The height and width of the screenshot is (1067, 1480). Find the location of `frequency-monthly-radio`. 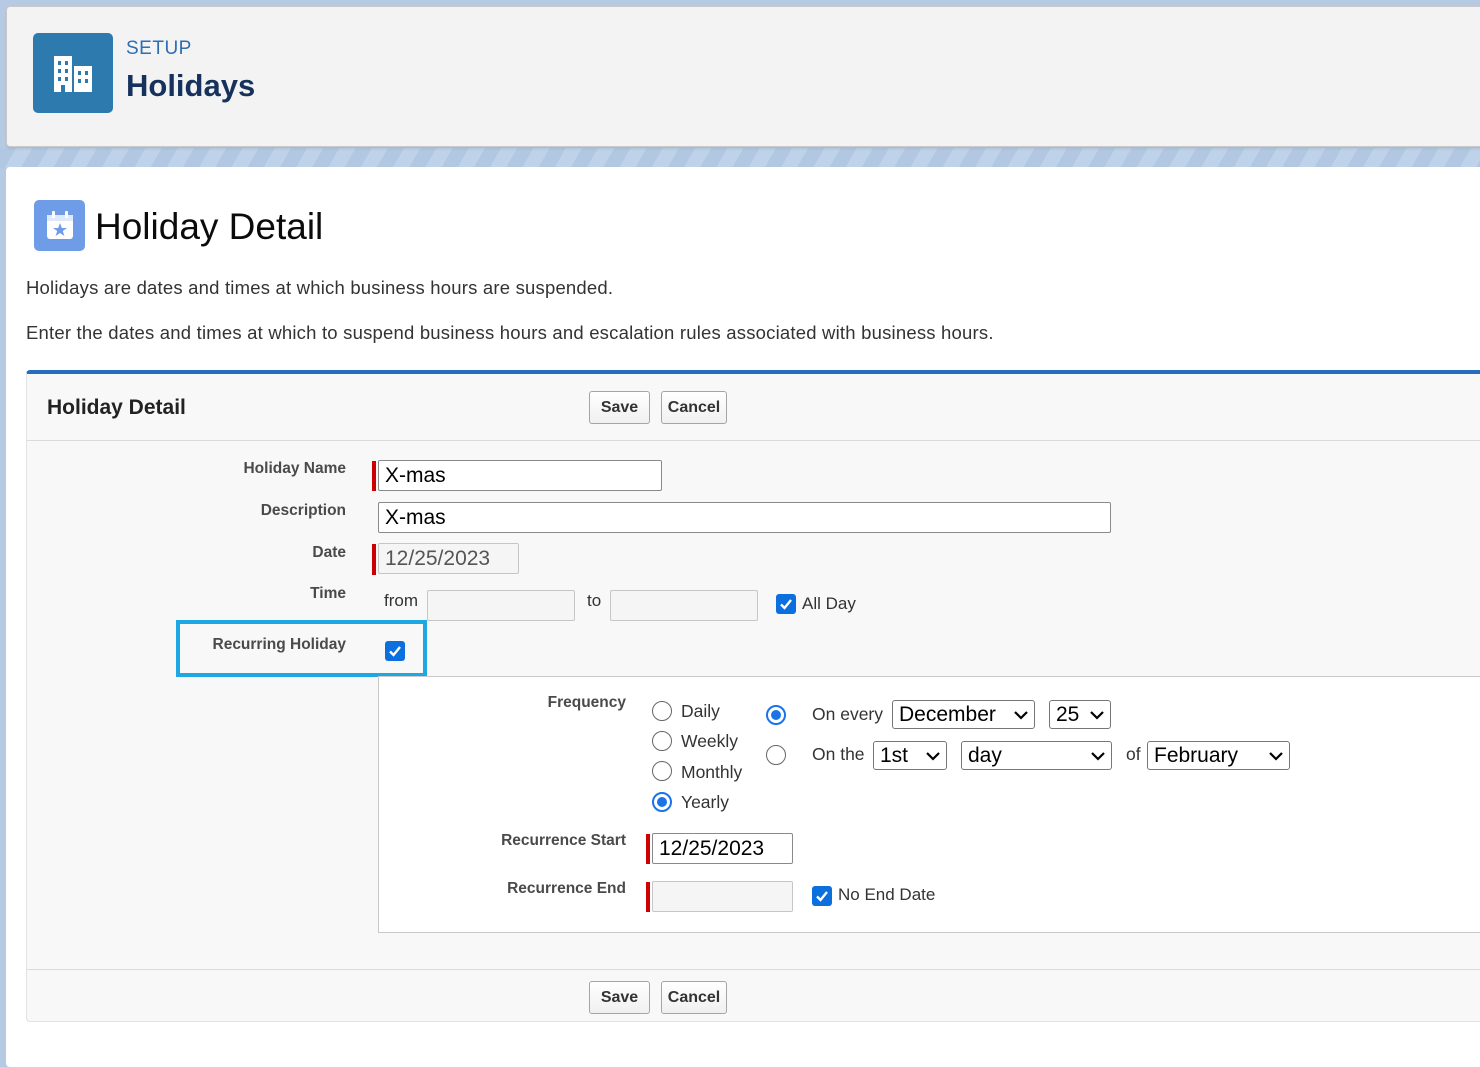

frequency-monthly-radio is located at coordinates (662, 771).